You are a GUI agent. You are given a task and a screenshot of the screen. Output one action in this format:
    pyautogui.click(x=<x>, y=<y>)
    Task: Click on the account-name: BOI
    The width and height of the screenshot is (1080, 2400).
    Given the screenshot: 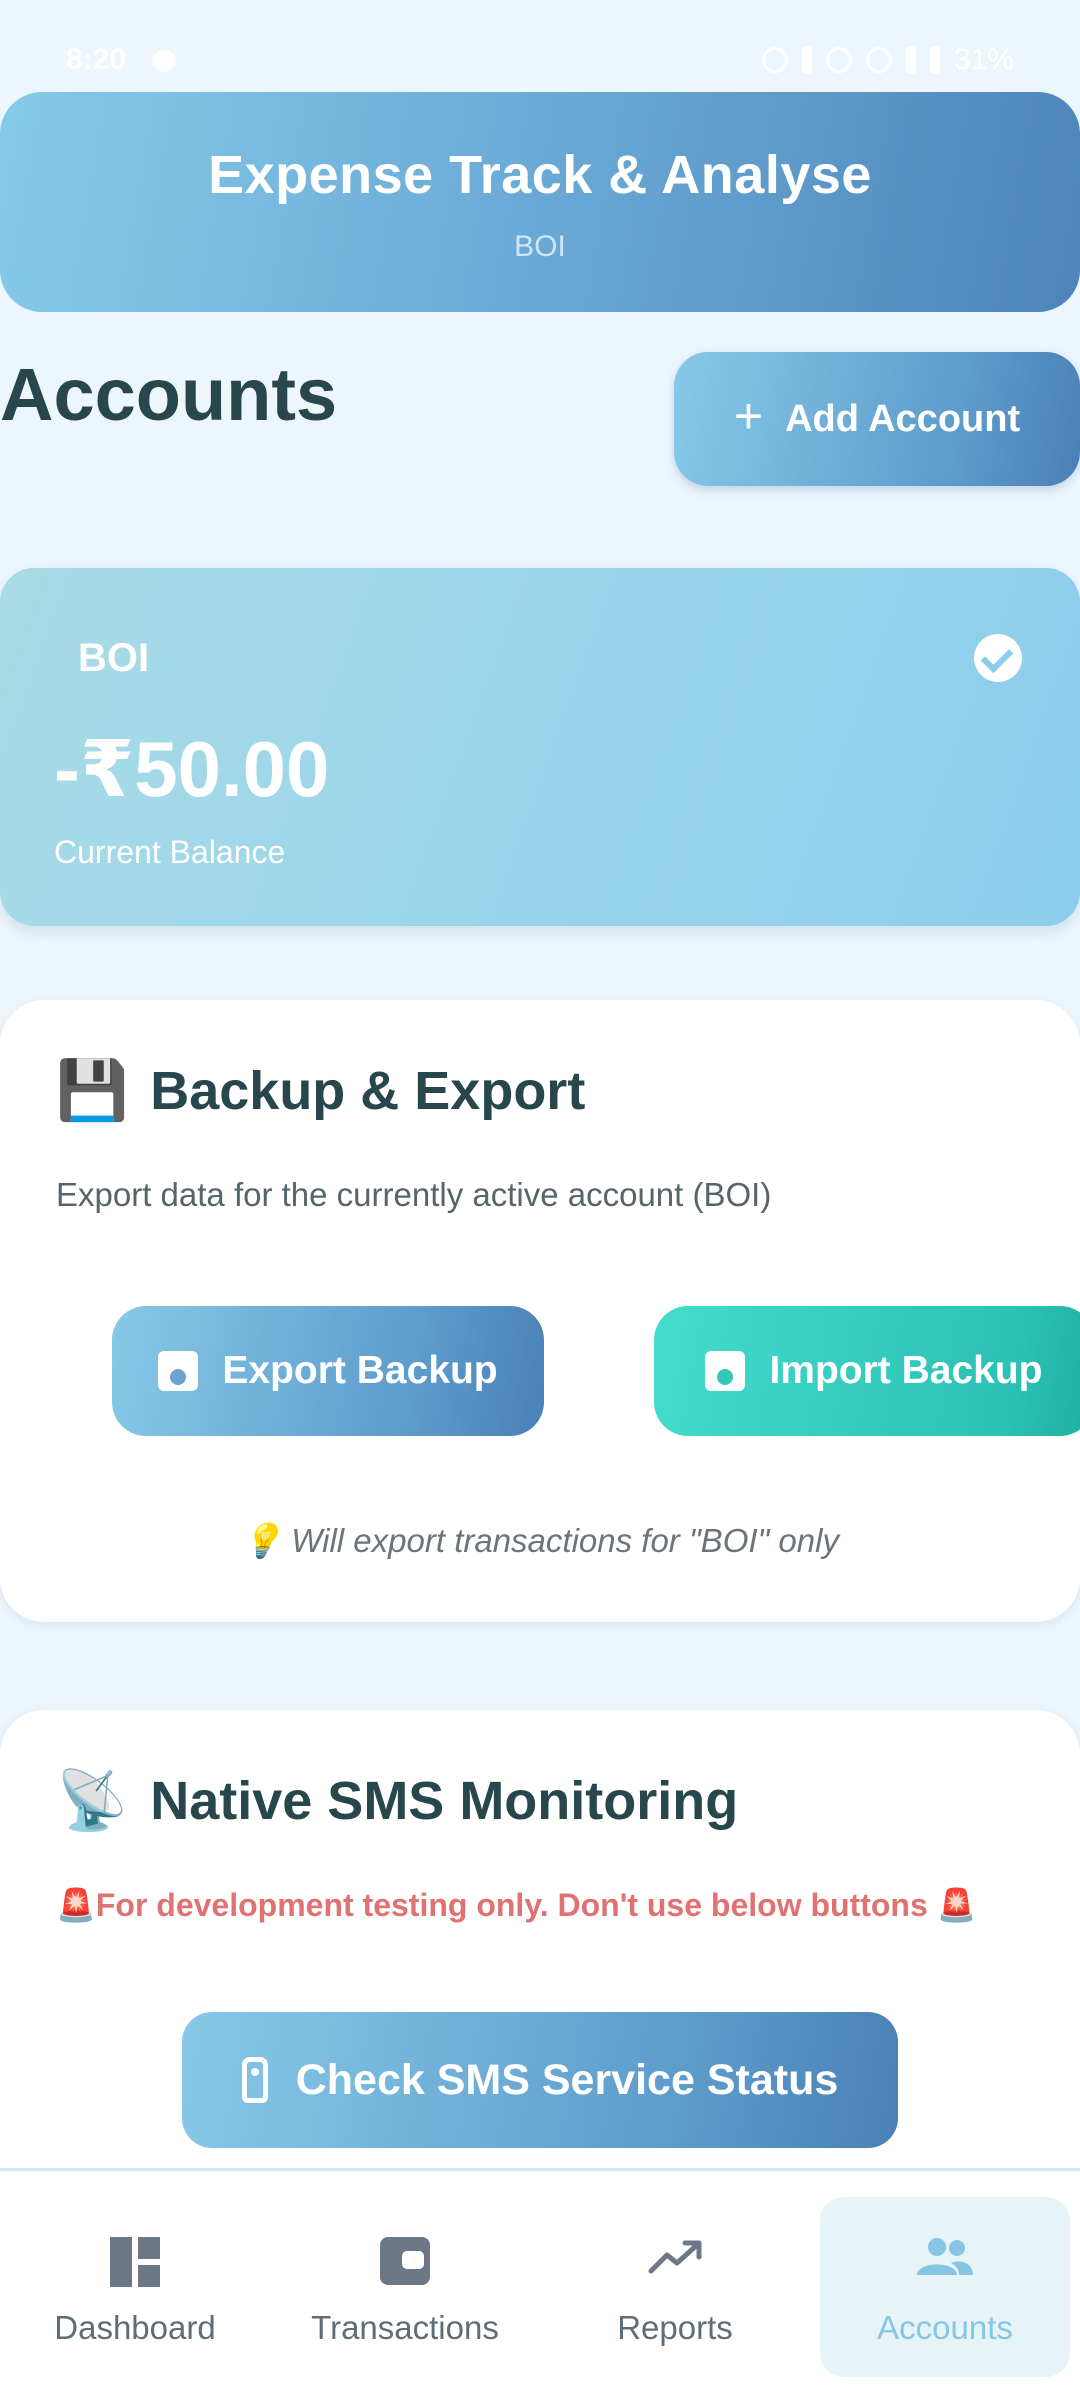 What is the action you would take?
    pyautogui.click(x=114, y=658)
    